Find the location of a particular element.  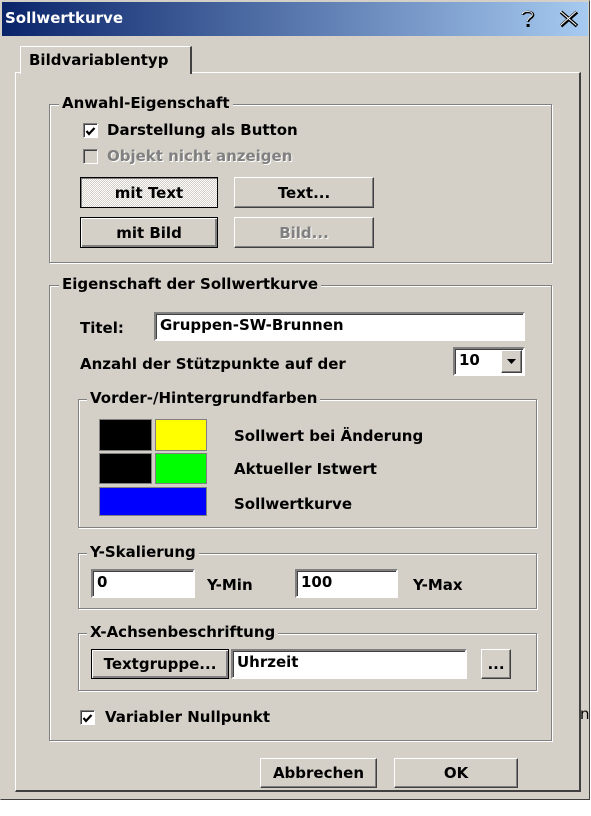

cancel-button: Abbrechen is located at coordinates (318, 773).